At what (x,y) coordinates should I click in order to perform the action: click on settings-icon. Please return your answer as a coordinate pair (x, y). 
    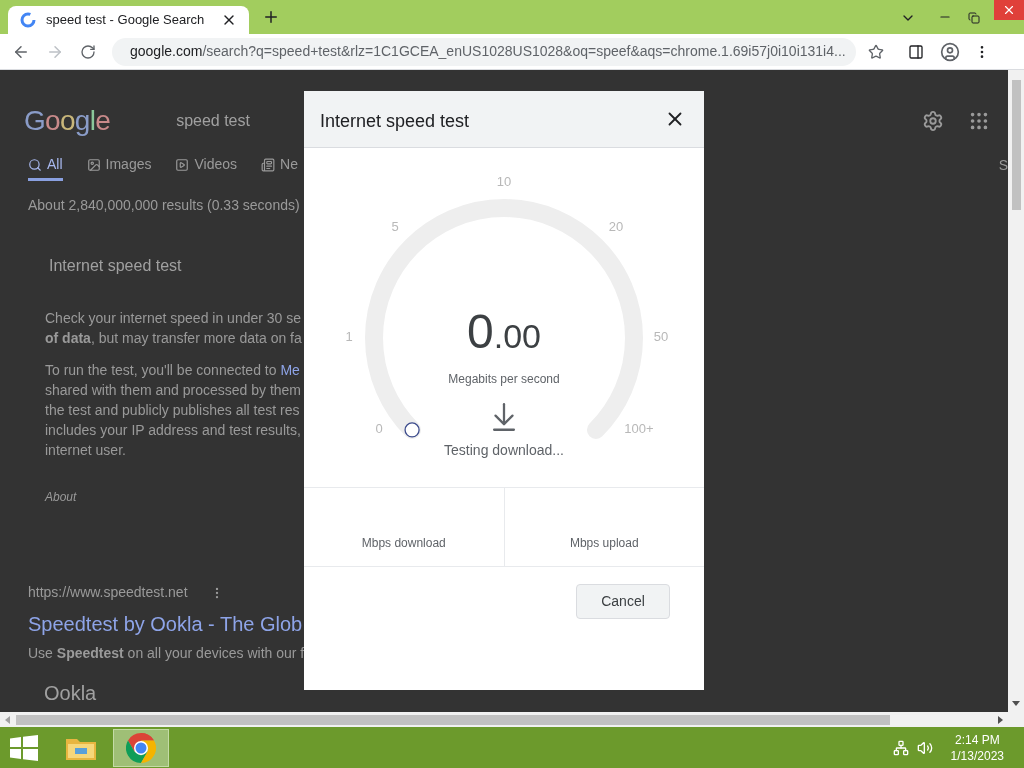
    Looking at the image, I should click on (933, 121).